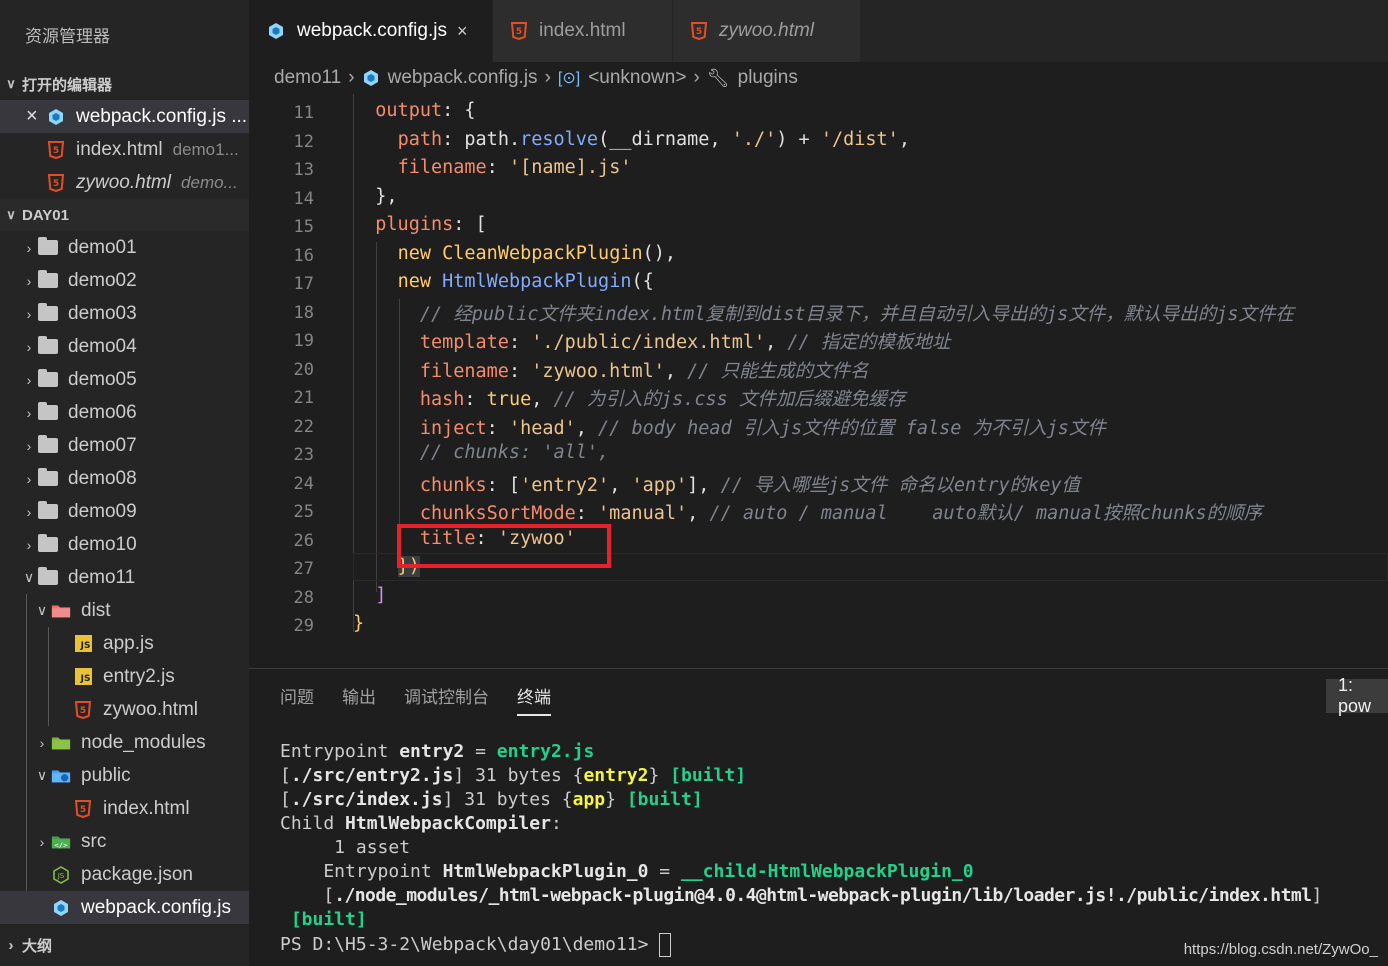 The image size is (1388, 966). Describe the element at coordinates (303, 255) in the screenshot. I see `line-number: 16` at that location.